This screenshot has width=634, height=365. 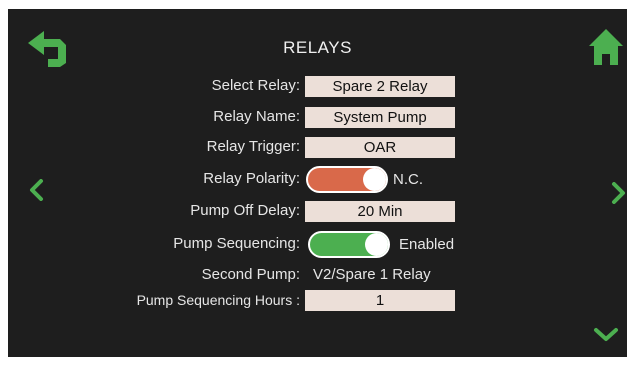 What do you see at coordinates (218, 300) in the screenshot?
I see `pump-sequencing-hours-label: Pump Sequencing Hours :` at bounding box center [218, 300].